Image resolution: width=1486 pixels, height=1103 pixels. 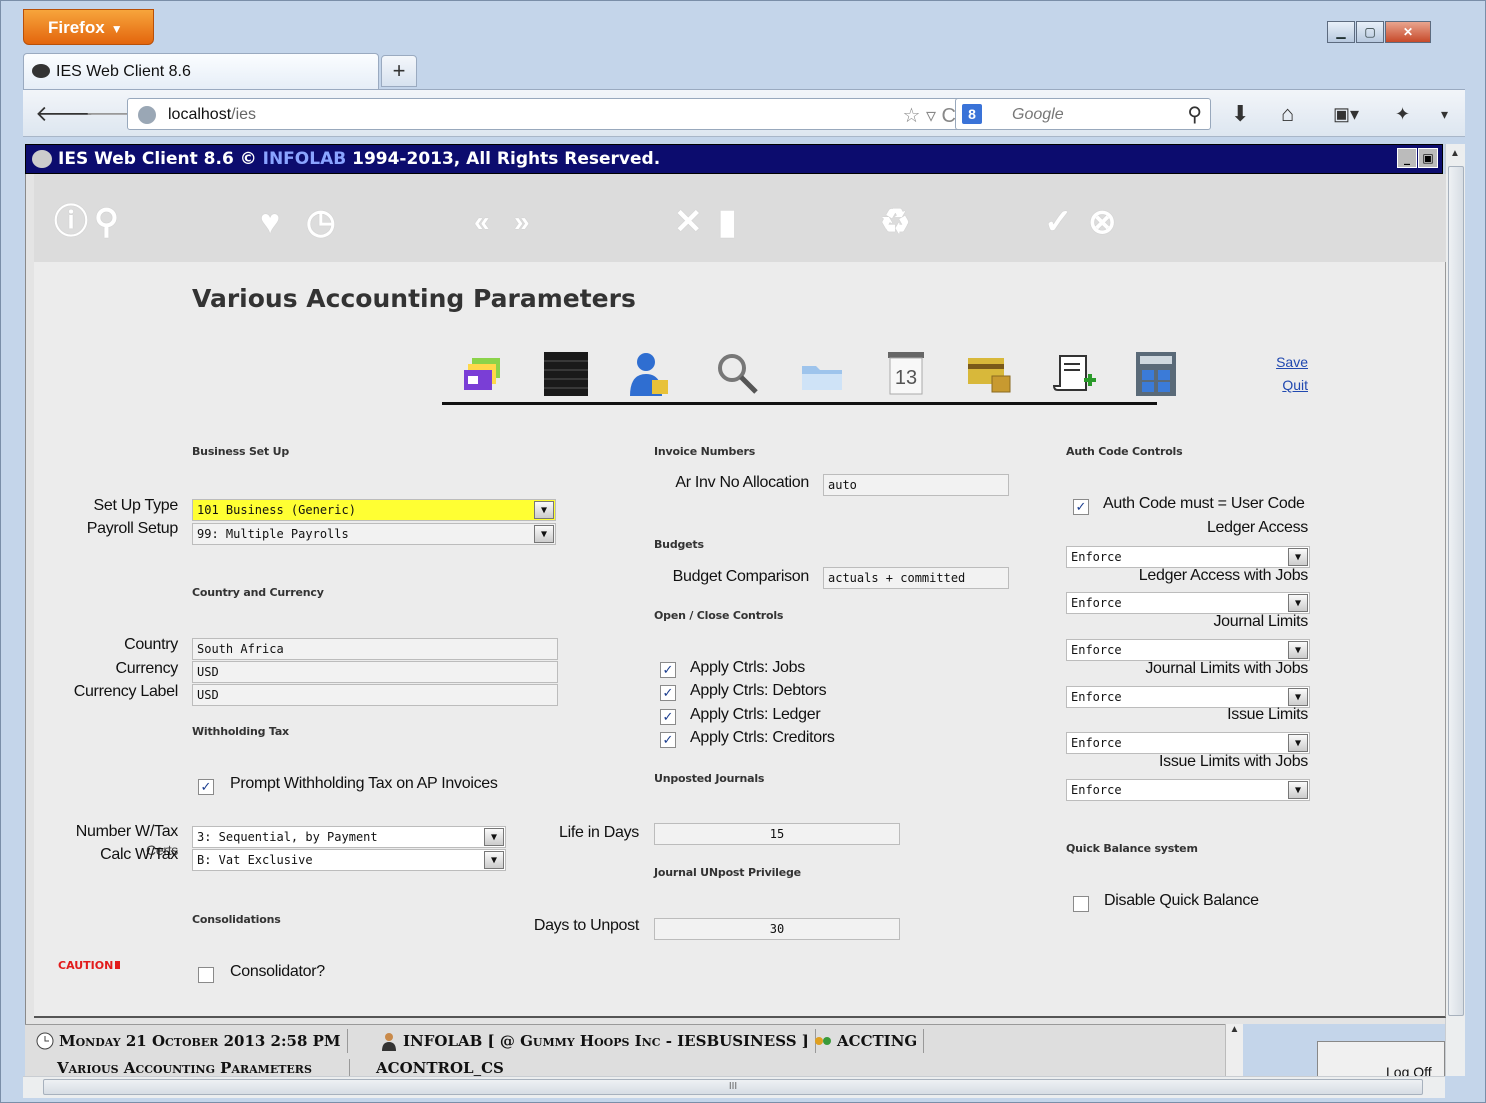 I want to click on vertical-scroll-thumb, so click(x=1456, y=591).